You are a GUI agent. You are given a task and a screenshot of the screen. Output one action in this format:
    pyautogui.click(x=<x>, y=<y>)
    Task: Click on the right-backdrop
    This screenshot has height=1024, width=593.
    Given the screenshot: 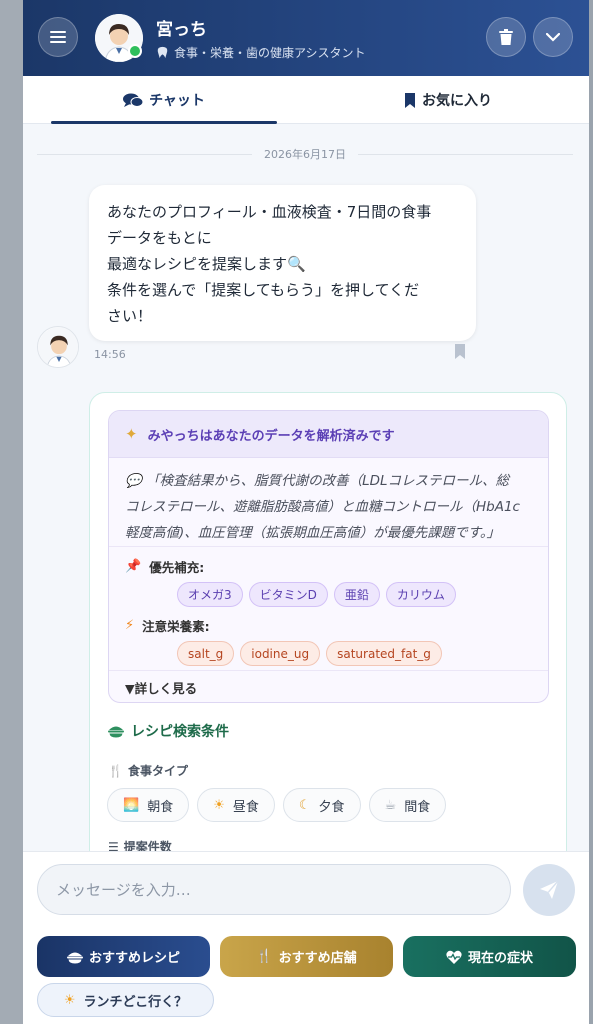 What is the action you would take?
    pyautogui.click(x=591, y=512)
    